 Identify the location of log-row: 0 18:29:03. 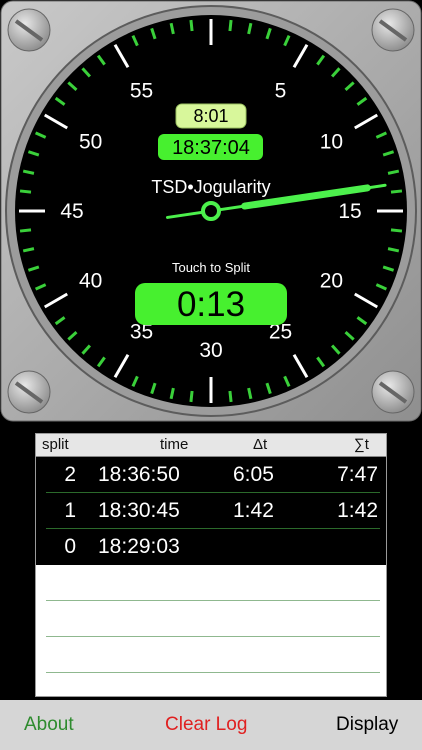
(211, 547).